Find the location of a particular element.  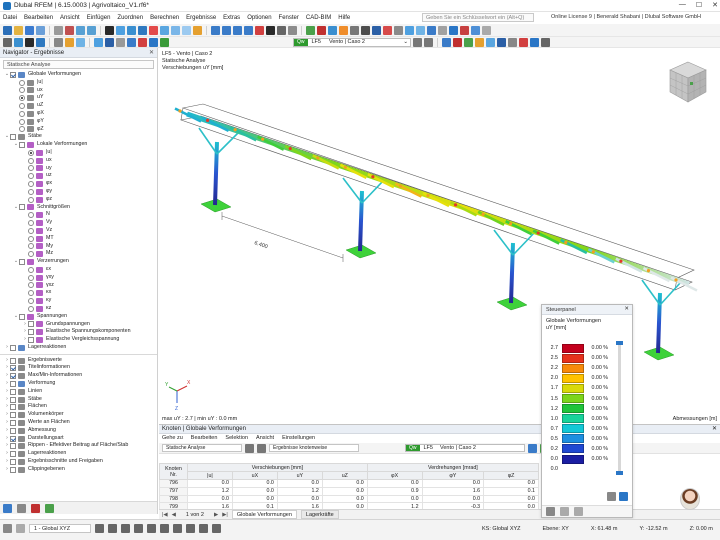

tree-item: ⌄ Verzerrungen is located at coordinates (78, 262).